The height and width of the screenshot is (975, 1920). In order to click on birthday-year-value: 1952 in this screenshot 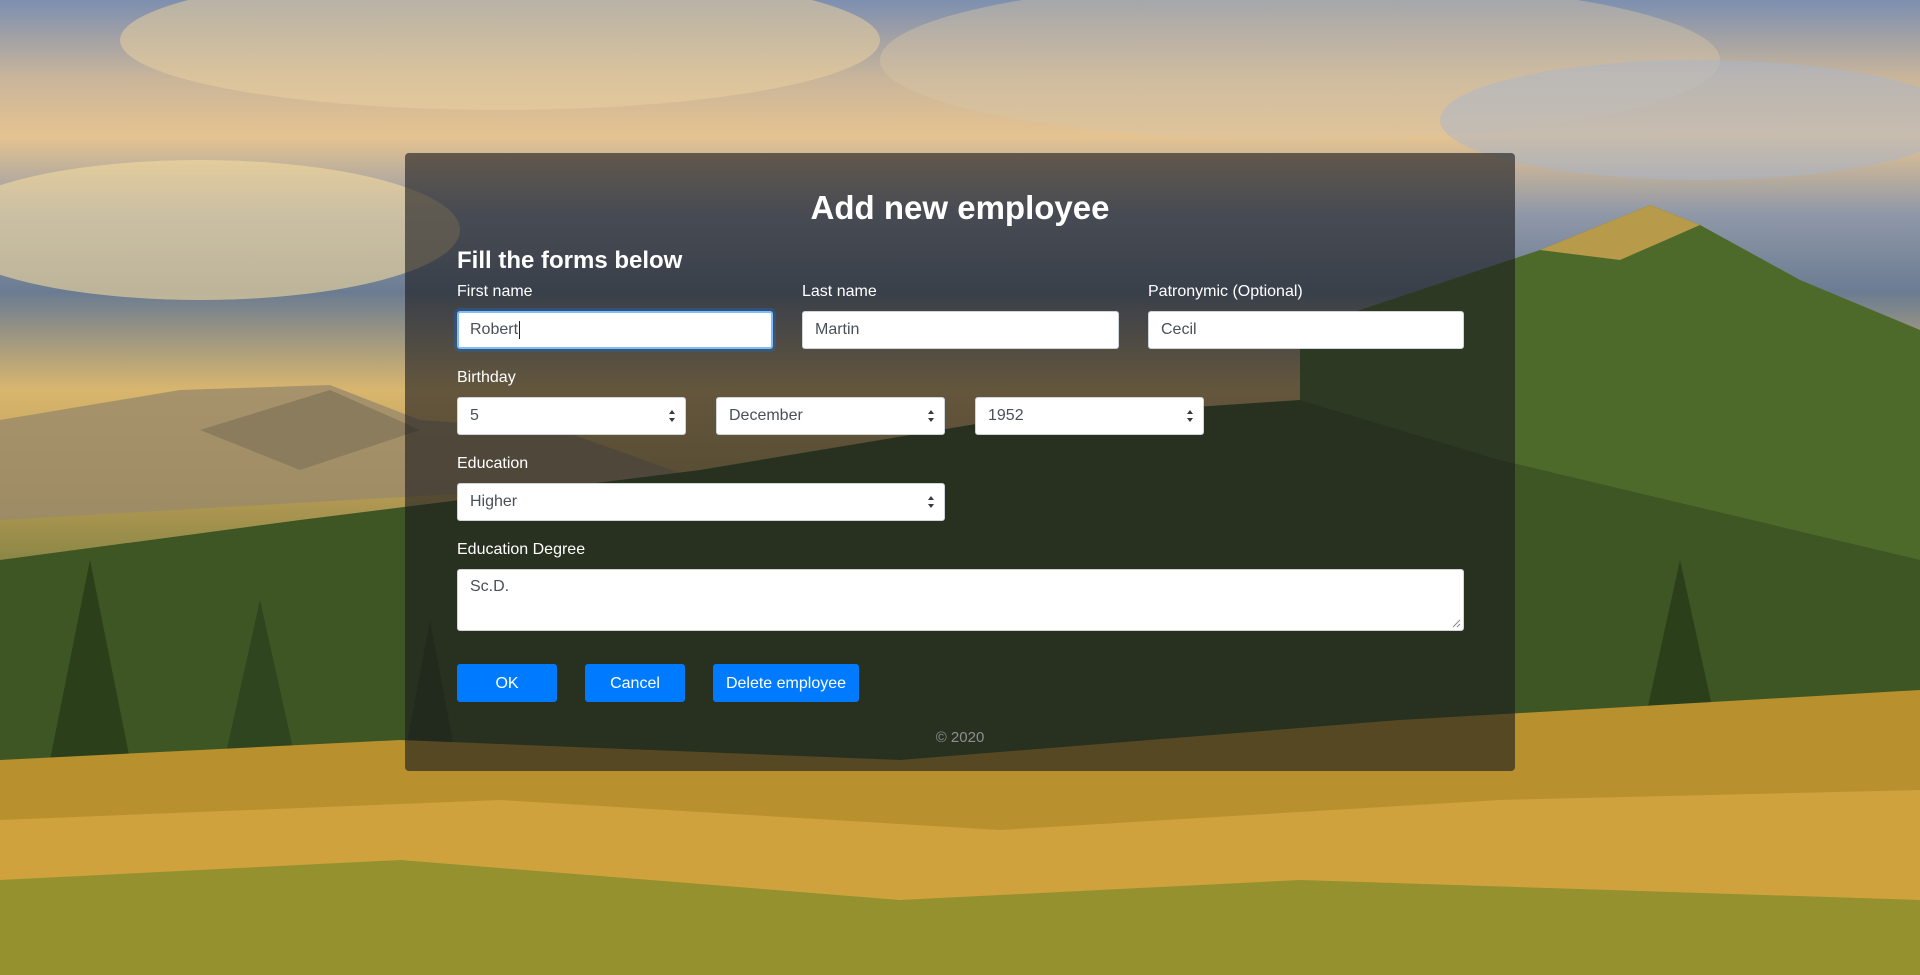, I will do `click(1006, 415)`.